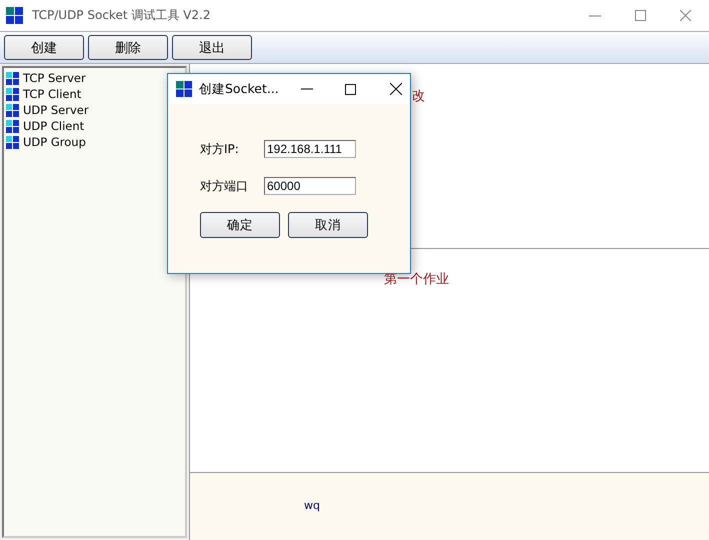 The image size is (709, 540). Describe the element at coordinates (224, 186) in the screenshot. I see `field-label: 对方端口` at that location.